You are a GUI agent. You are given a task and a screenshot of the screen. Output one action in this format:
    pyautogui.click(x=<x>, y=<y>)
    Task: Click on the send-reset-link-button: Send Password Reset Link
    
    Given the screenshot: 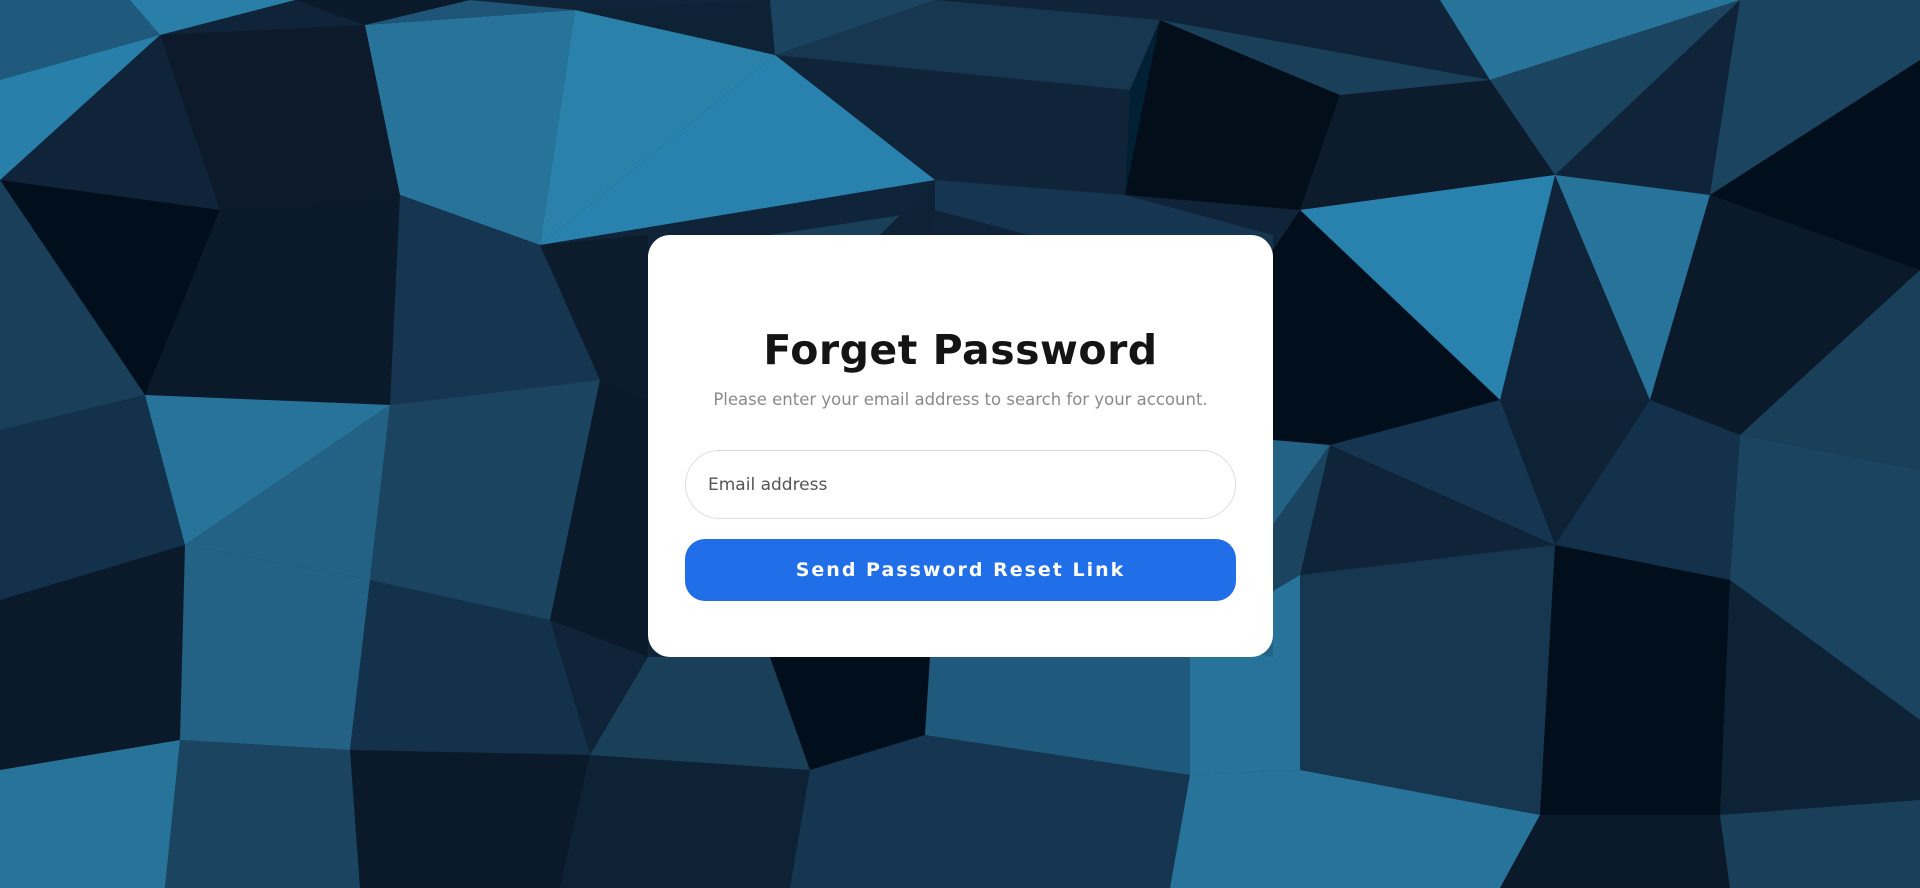 What is the action you would take?
    pyautogui.click(x=960, y=570)
    